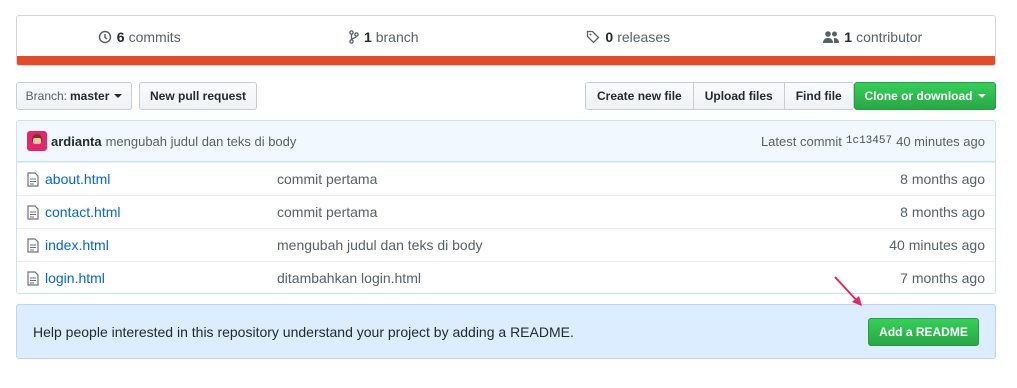 This screenshot has height=388, width=1017. I want to click on commits-link: 6 commits, so click(139, 37).